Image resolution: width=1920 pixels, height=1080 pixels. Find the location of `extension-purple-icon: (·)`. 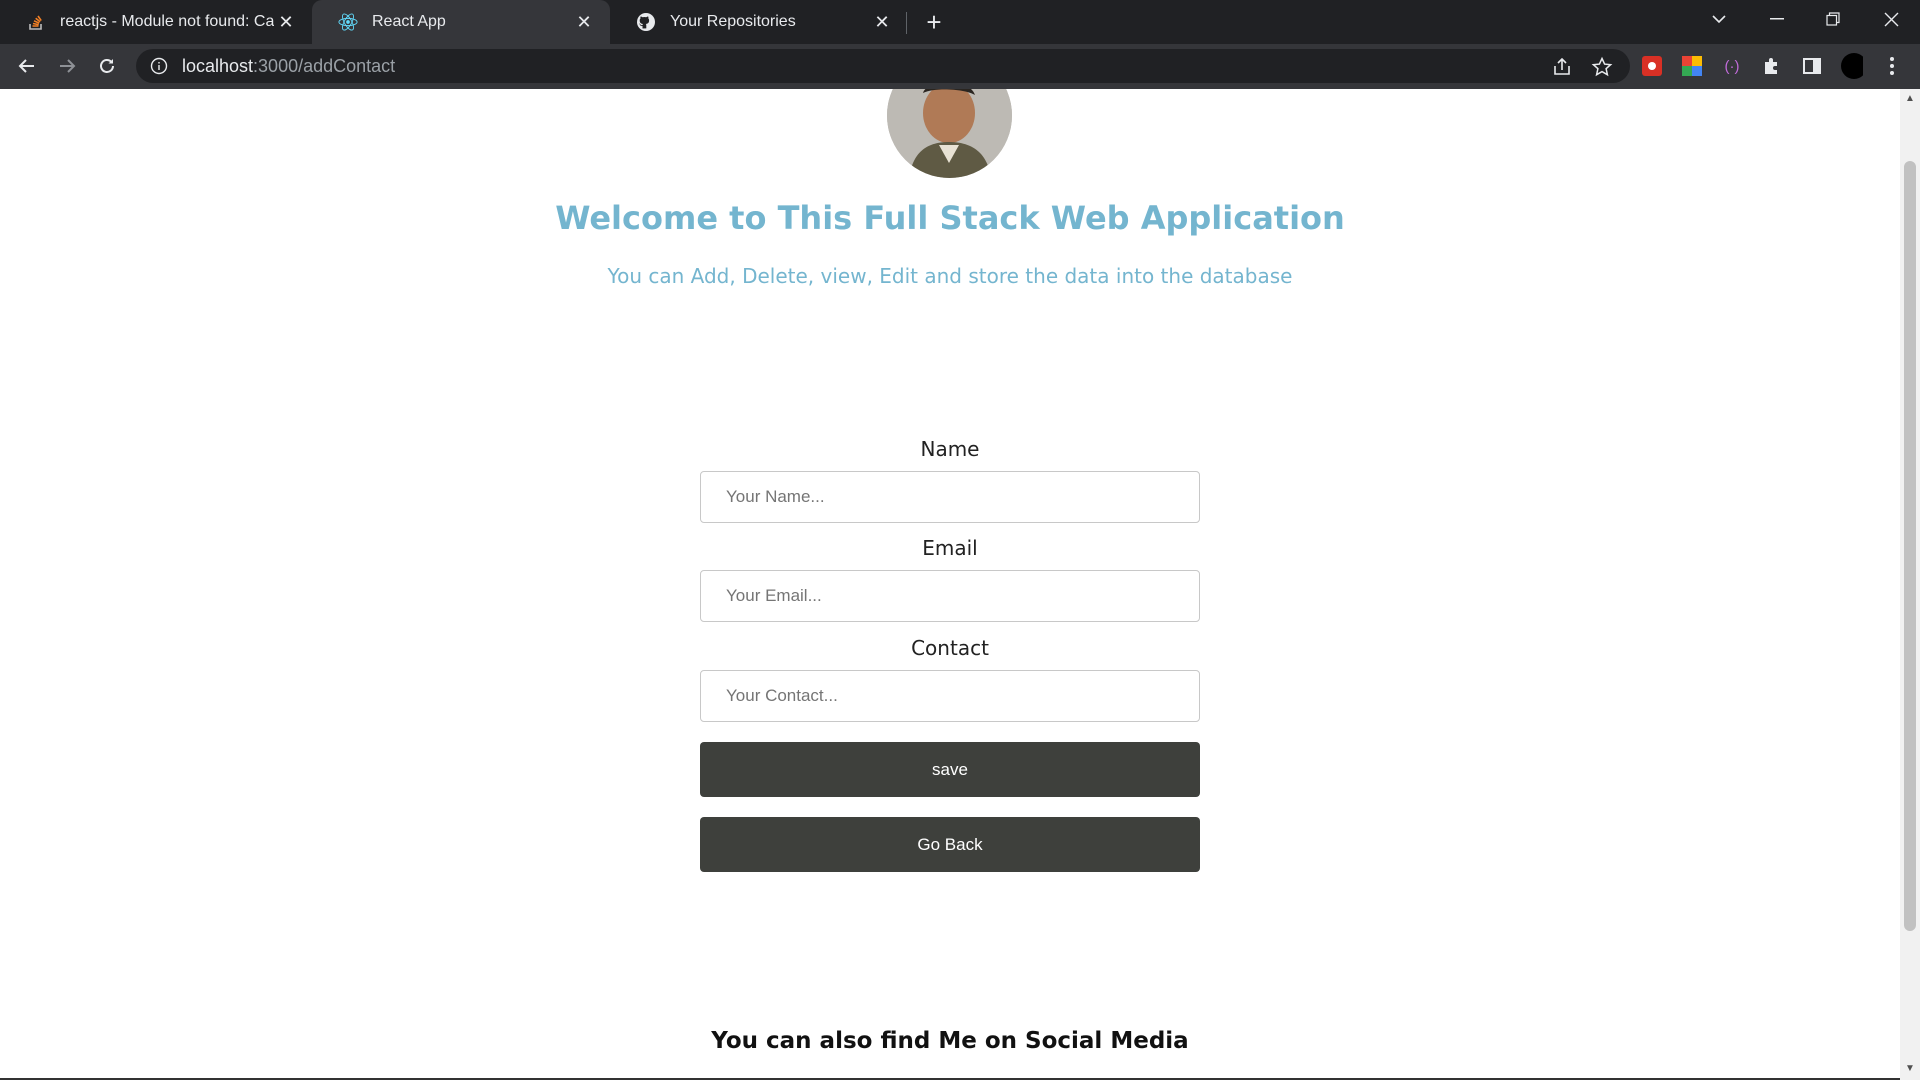

extension-purple-icon: (·) is located at coordinates (1732, 66).